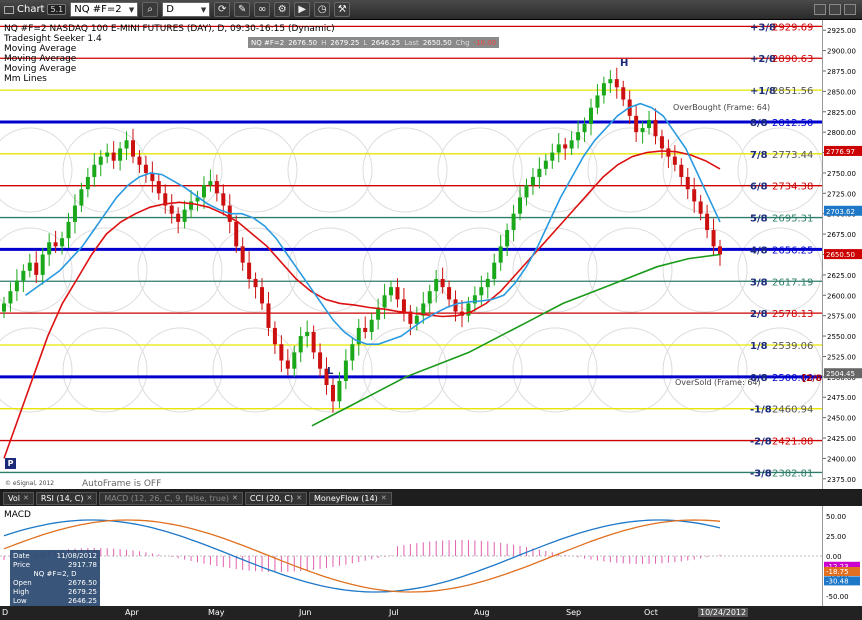 The image size is (862, 620). Describe the element at coordinates (820, 9) in the screenshot. I see `minimize-icon` at that location.